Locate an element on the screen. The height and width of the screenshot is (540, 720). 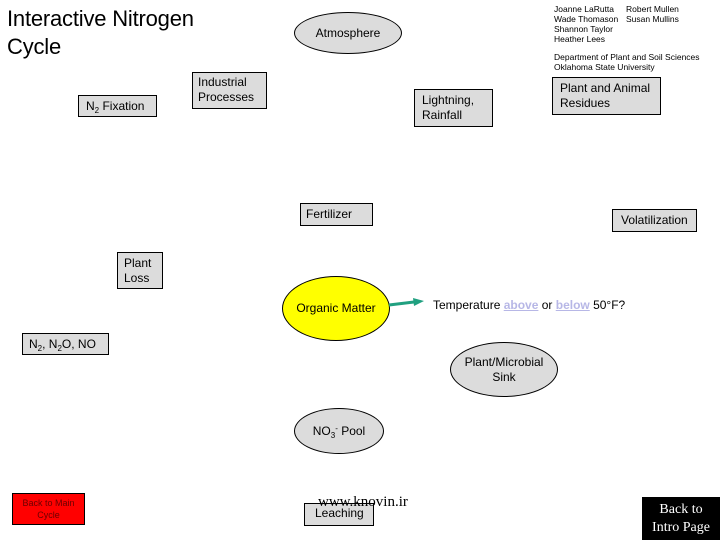
volatilization-label: Volatilization is located at coordinates (654, 220).